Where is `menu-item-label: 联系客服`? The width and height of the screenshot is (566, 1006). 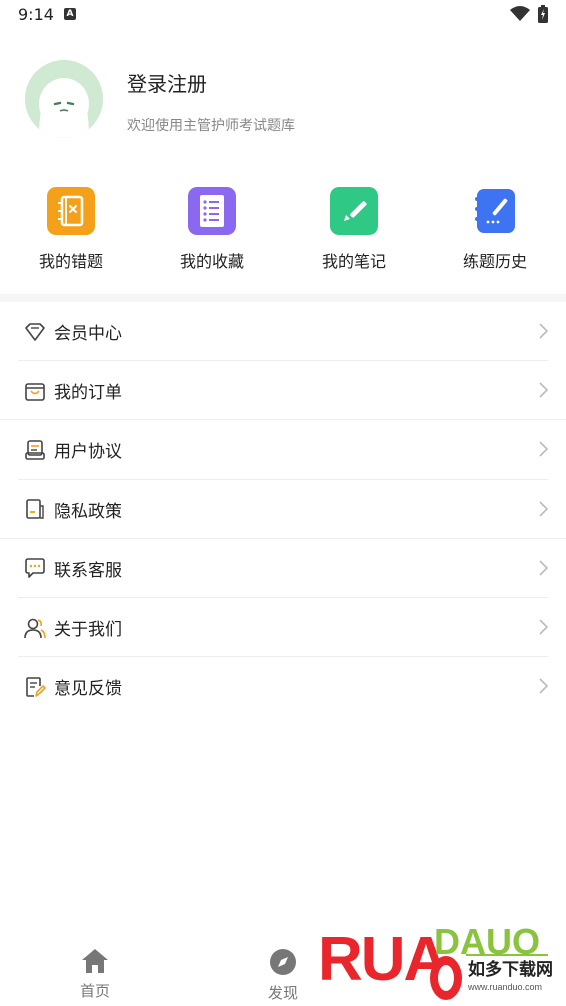
menu-item-label: 联系客服 is located at coordinates (88, 570).